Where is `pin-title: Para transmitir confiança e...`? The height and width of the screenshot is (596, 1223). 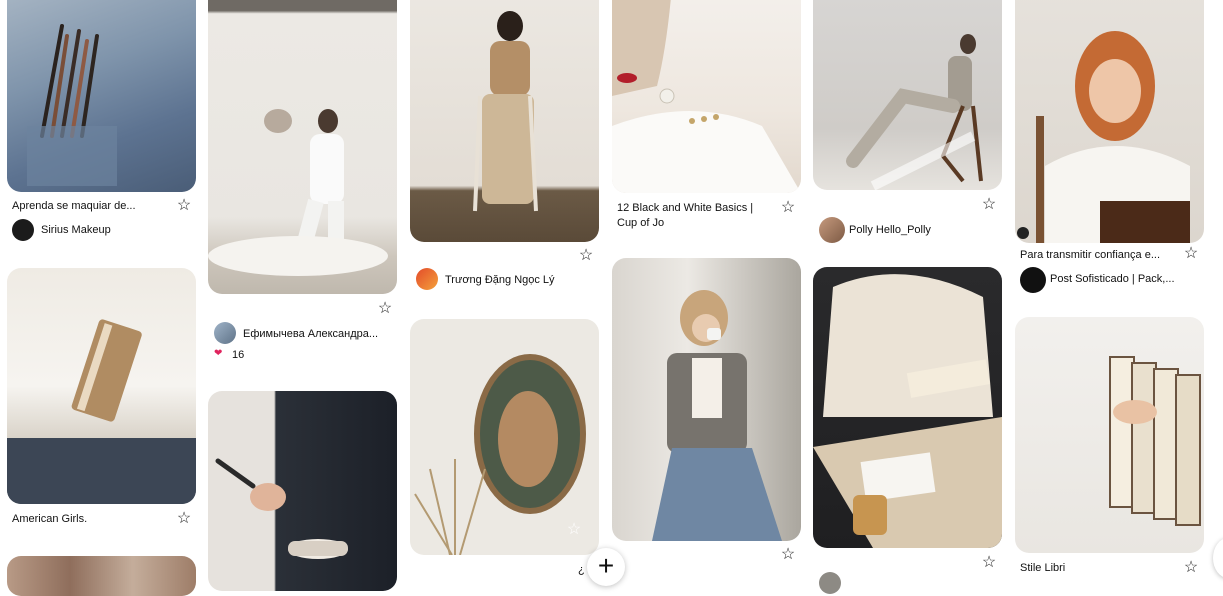
pin-title: Para transmitir confiança e... is located at coordinates (1090, 255).